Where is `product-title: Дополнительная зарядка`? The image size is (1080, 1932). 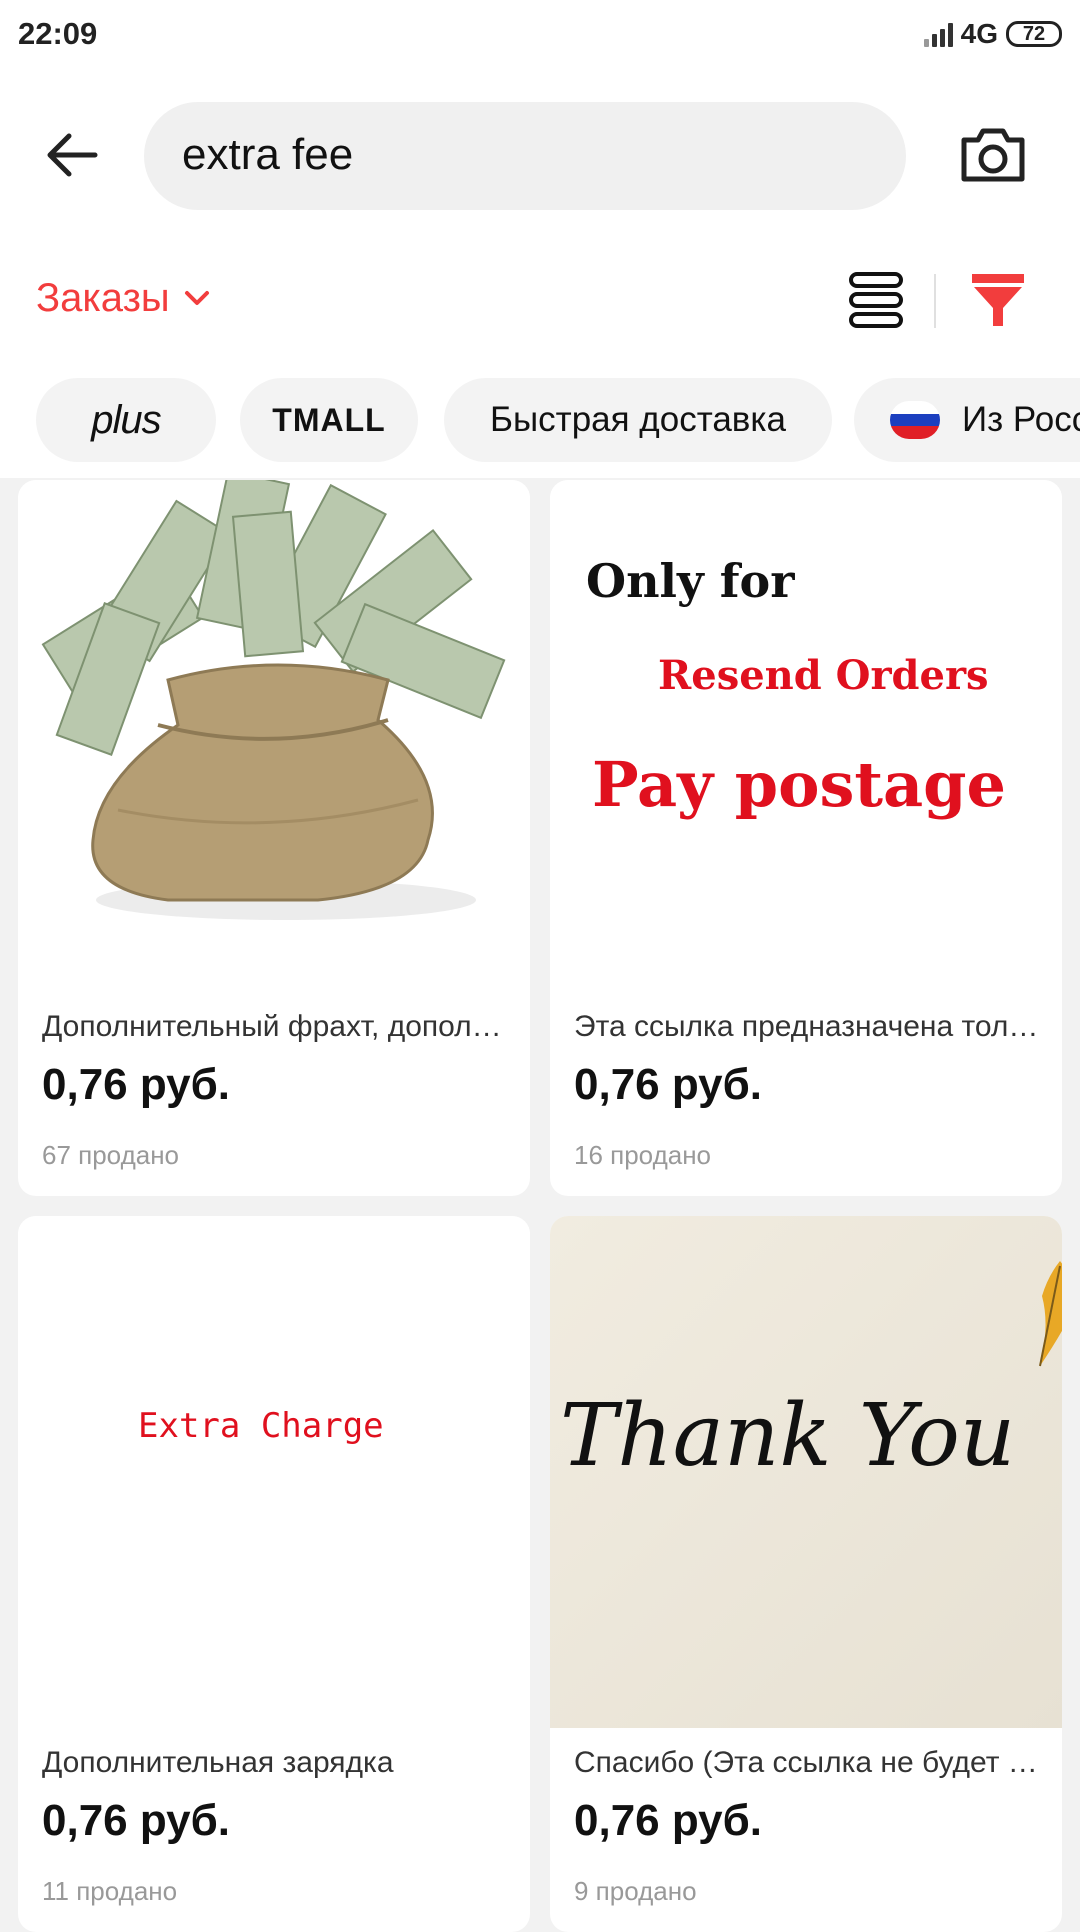 product-title: Дополнительная зарядка is located at coordinates (218, 1762).